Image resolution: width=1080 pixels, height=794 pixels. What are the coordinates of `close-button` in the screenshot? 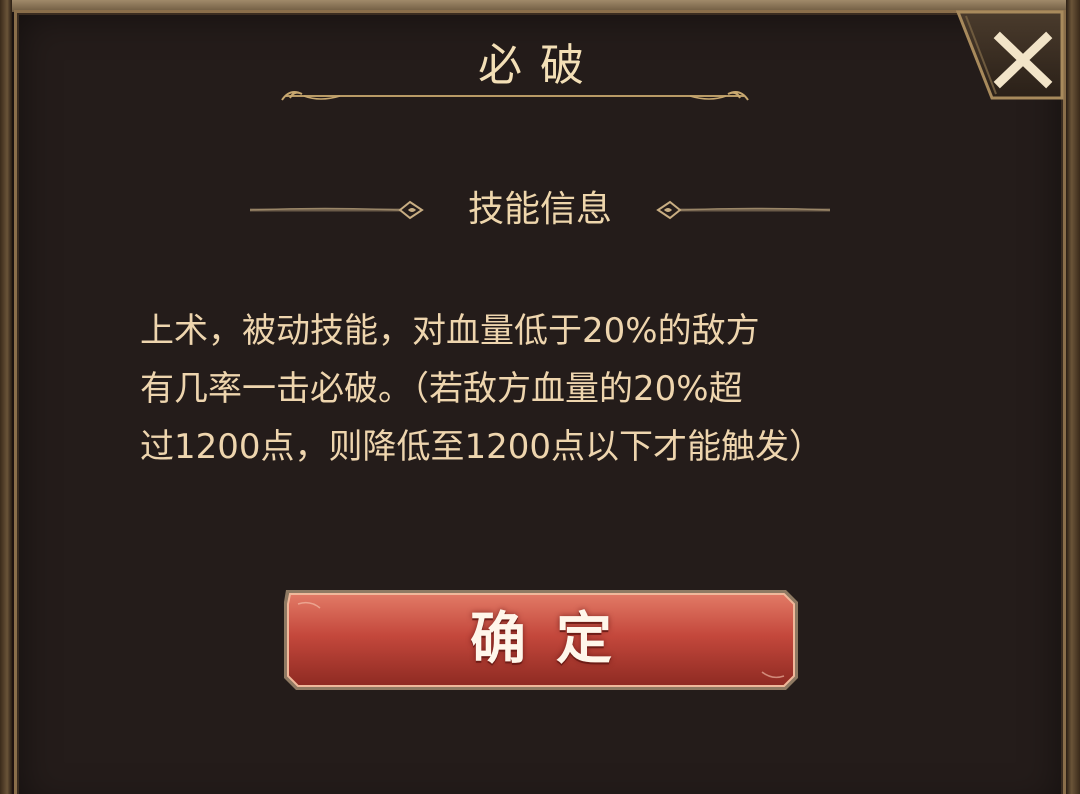 It's located at (1010, 55).